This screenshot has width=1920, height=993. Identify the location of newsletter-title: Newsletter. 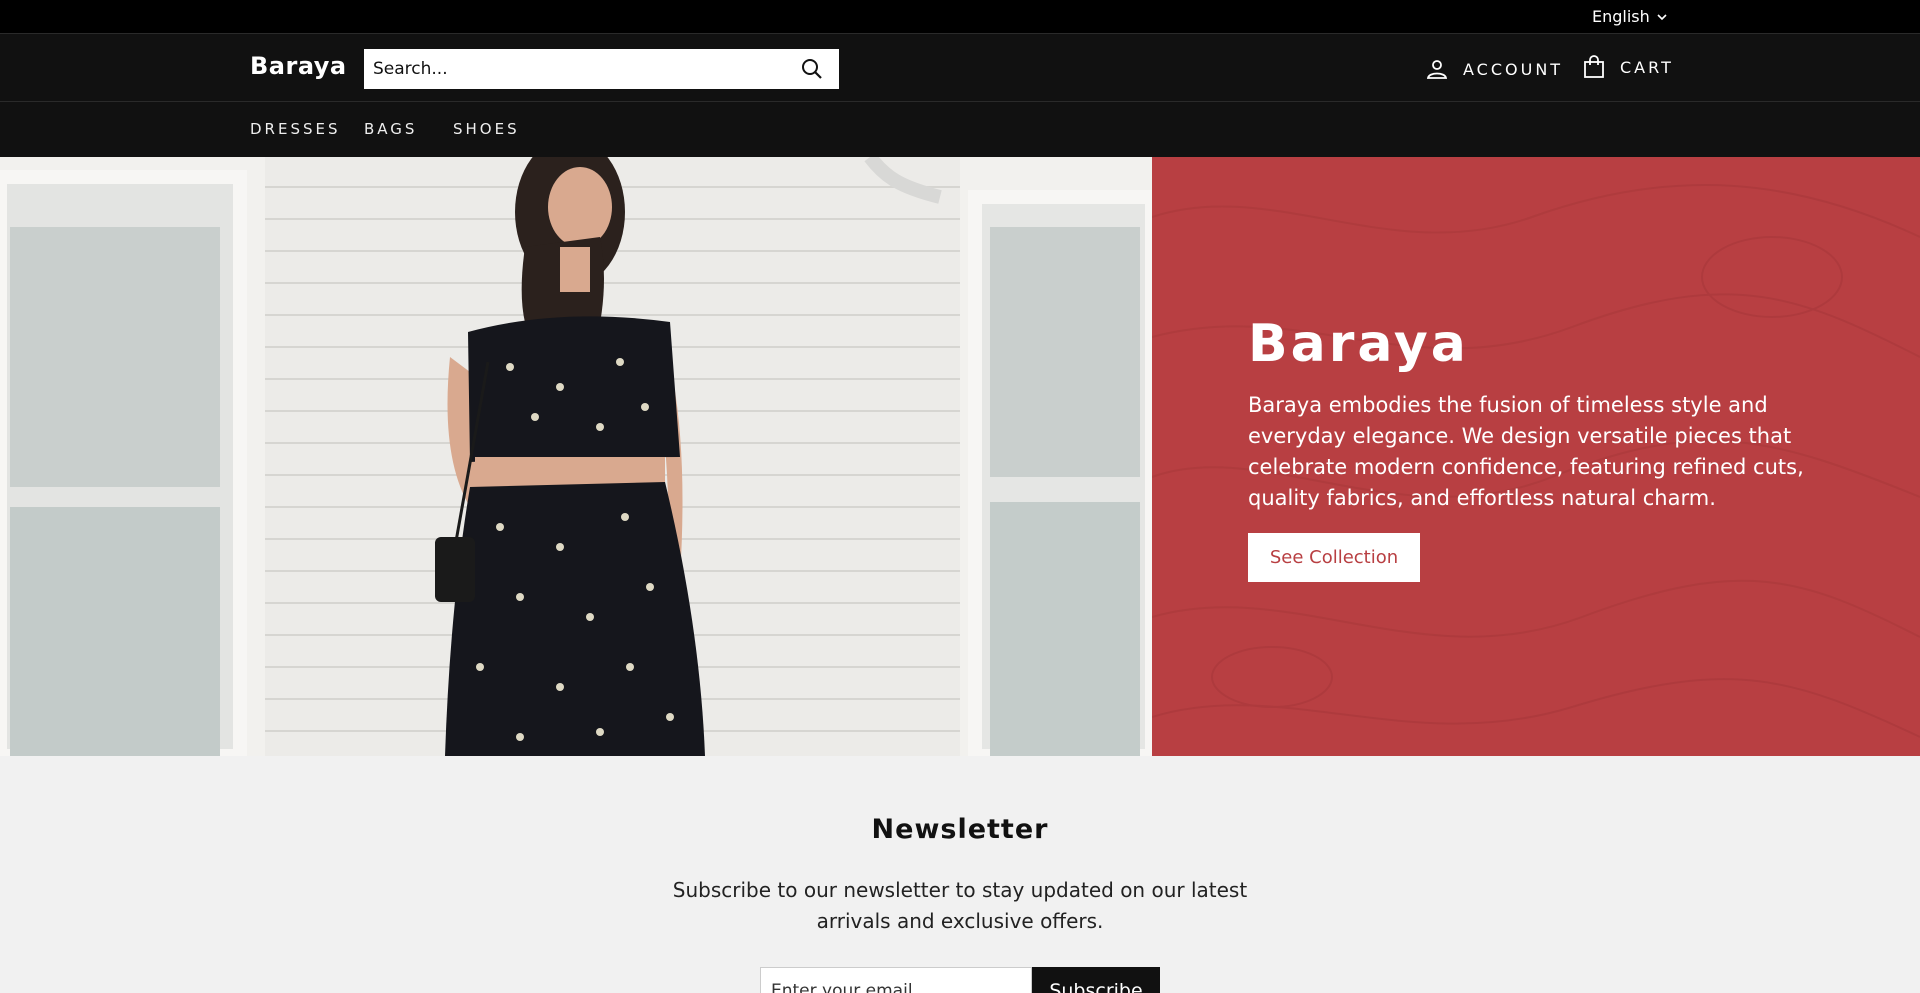
(960, 829).